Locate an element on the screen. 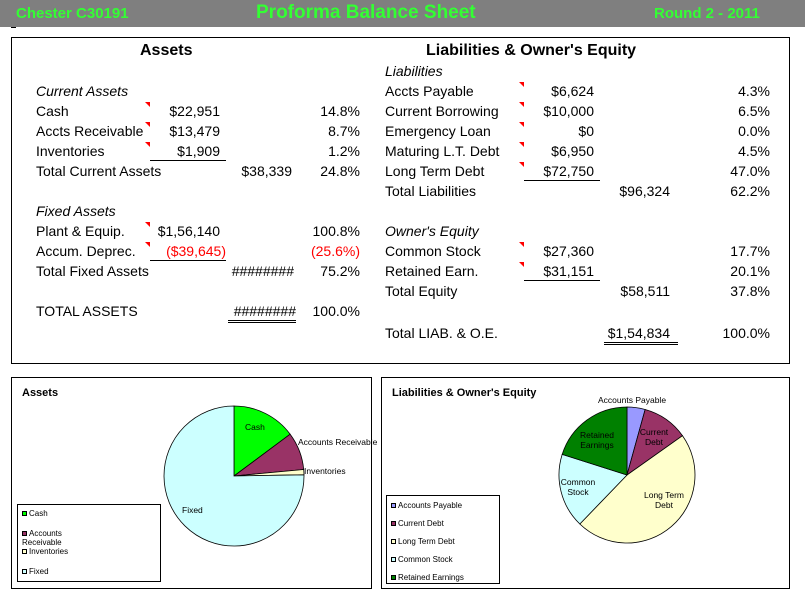  receivable-value: $13,479 is located at coordinates (194, 131).